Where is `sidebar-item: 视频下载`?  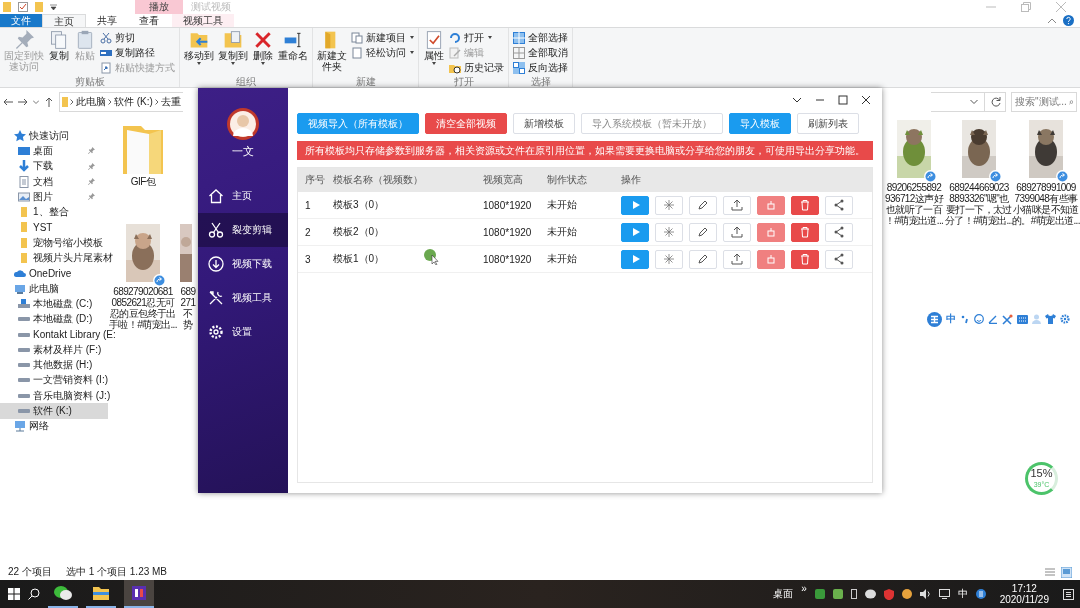 sidebar-item: 视频下载 is located at coordinates (243, 264).